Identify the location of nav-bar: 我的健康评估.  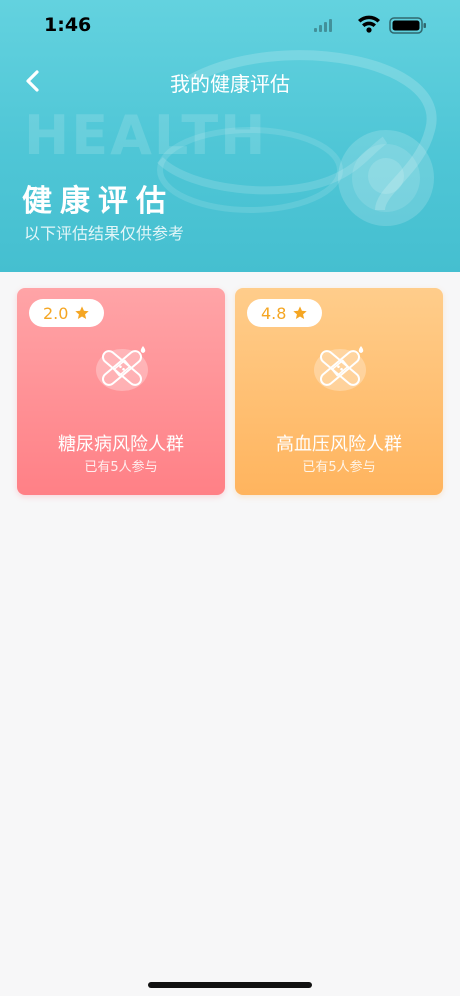
(230, 81).